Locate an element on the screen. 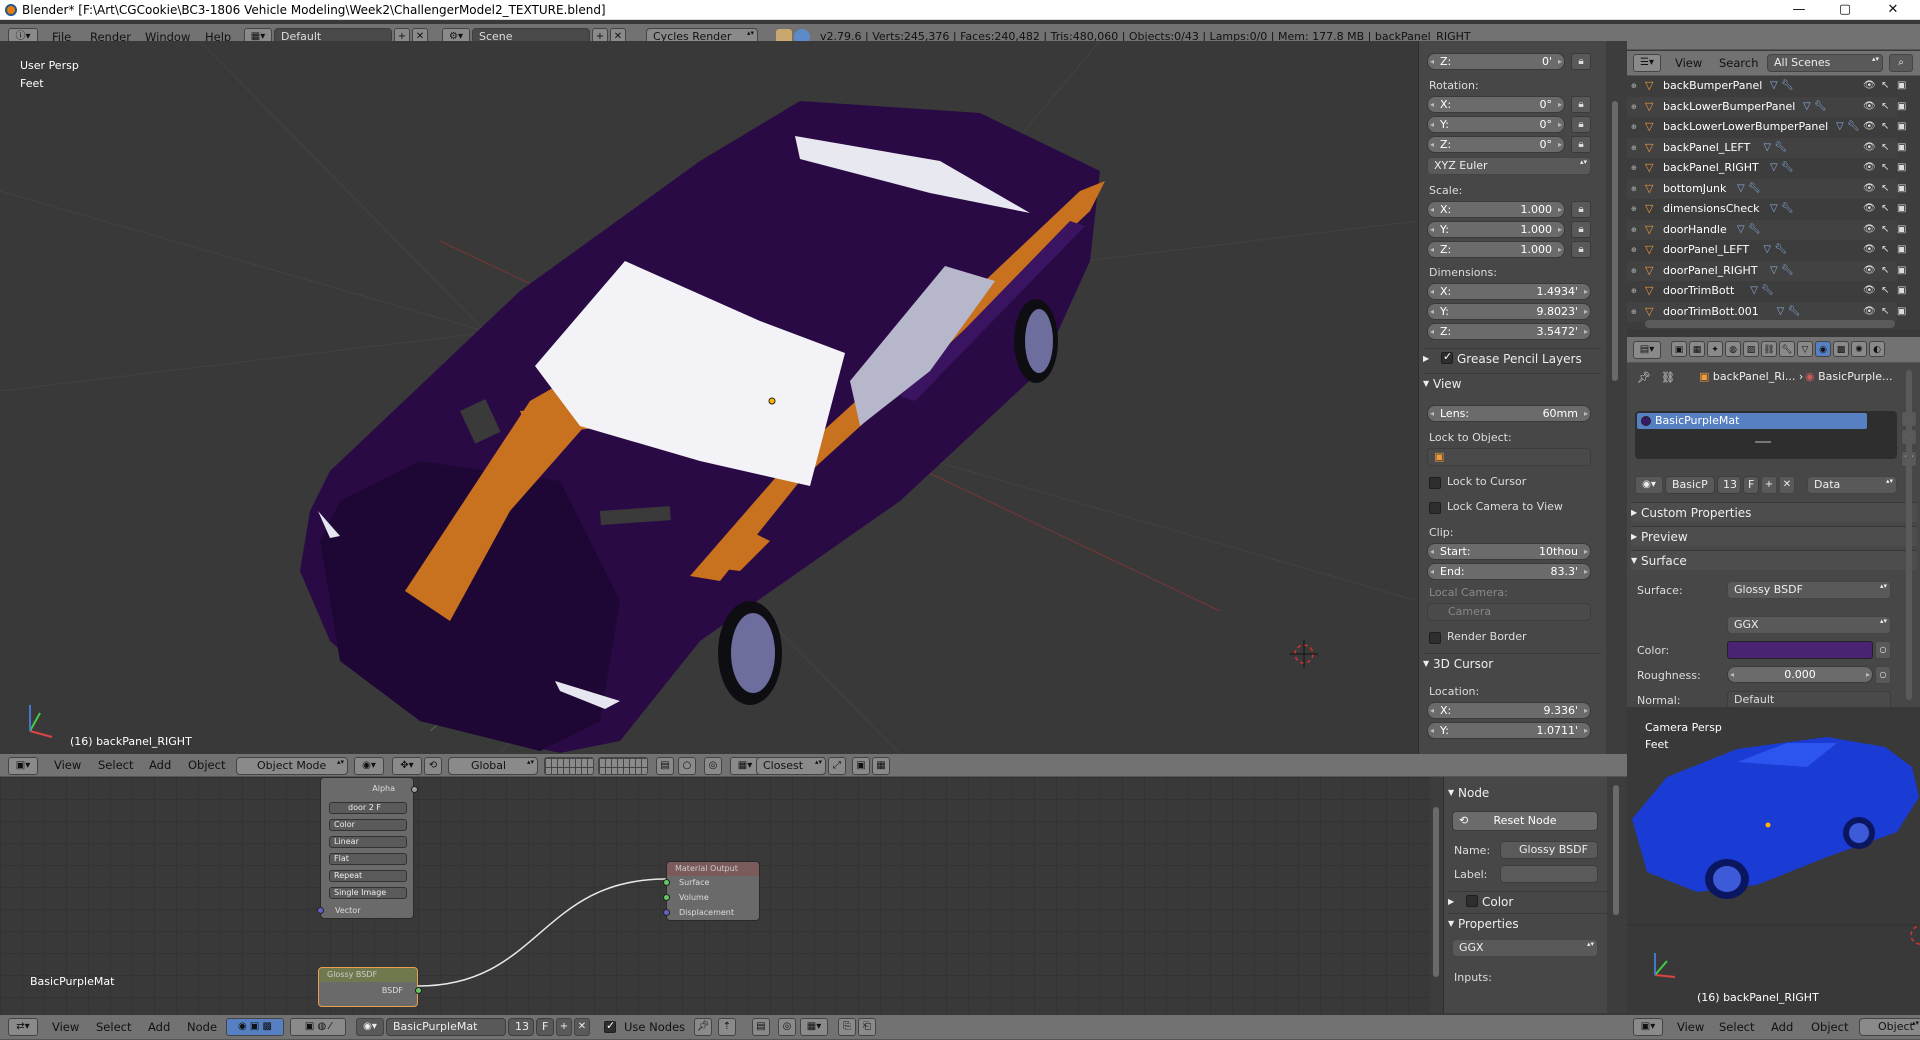 The width and height of the screenshot is (1920, 1040). 3d-cursor-section: 3D Cursor is located at coordinates (1512, 663).